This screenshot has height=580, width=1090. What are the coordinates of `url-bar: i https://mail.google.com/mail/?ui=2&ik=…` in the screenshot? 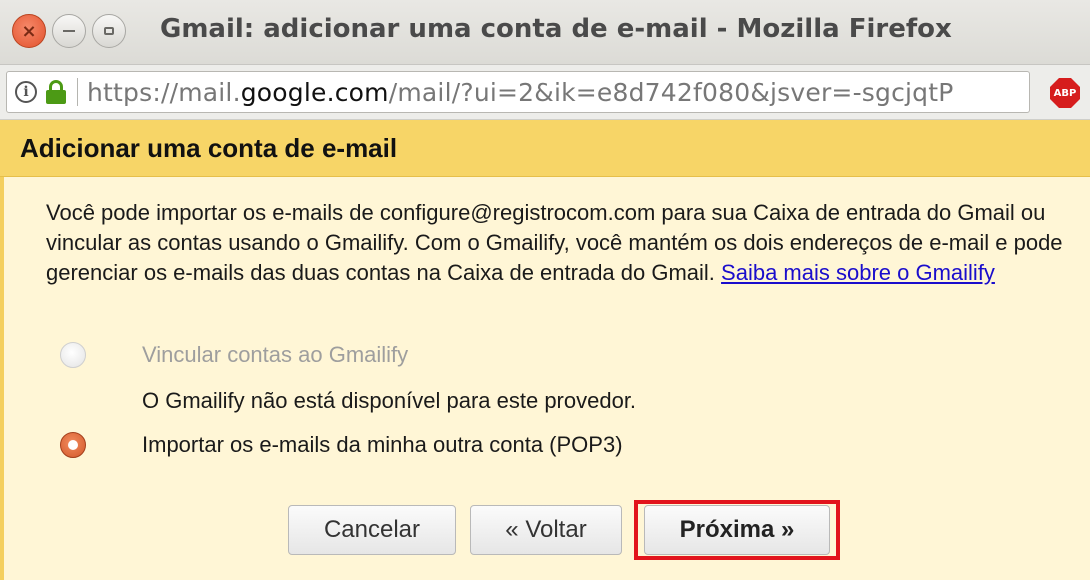 It's located at (518, 92).